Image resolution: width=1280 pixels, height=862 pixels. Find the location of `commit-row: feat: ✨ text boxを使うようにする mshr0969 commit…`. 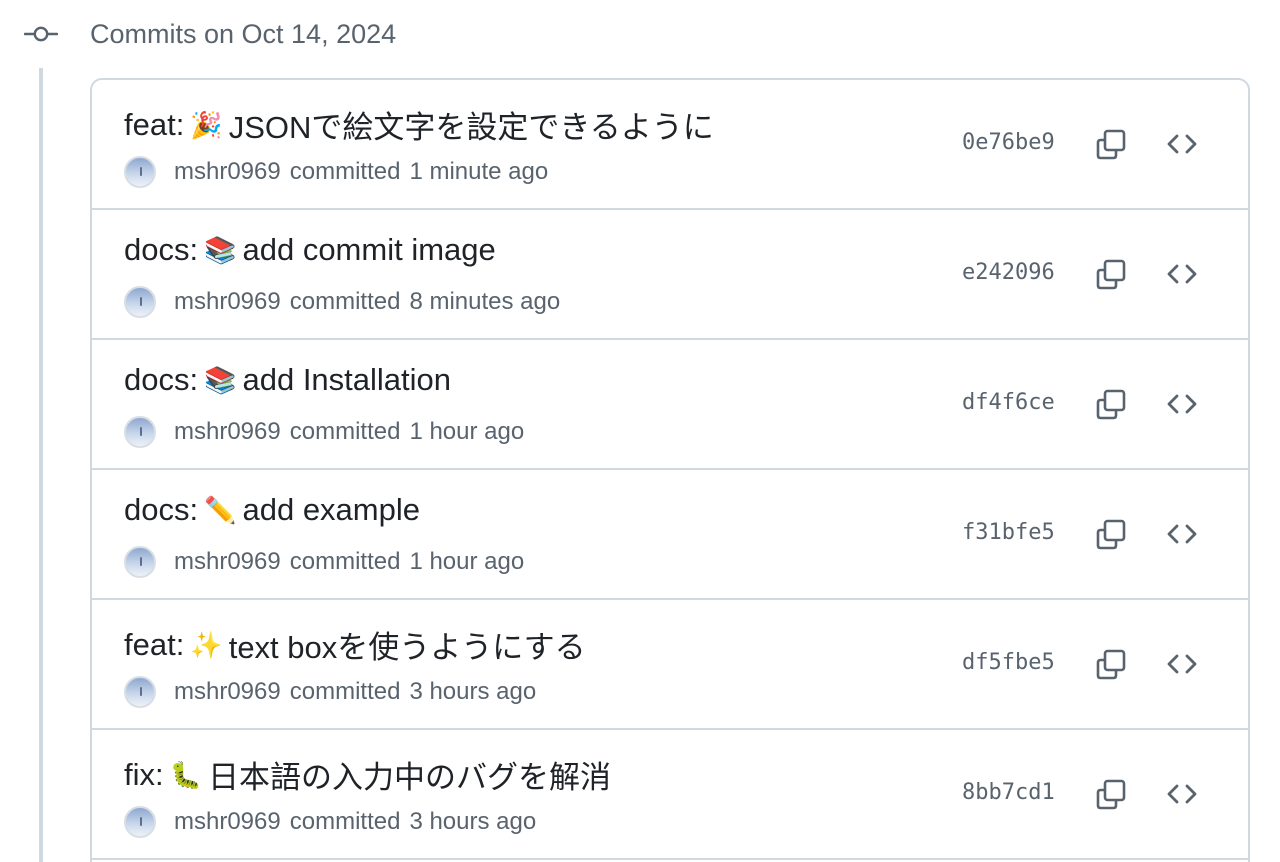

commit-row: feat: ✨ text boxを使うようにする mshr0969 commit… is located at coordinates (670, 665).